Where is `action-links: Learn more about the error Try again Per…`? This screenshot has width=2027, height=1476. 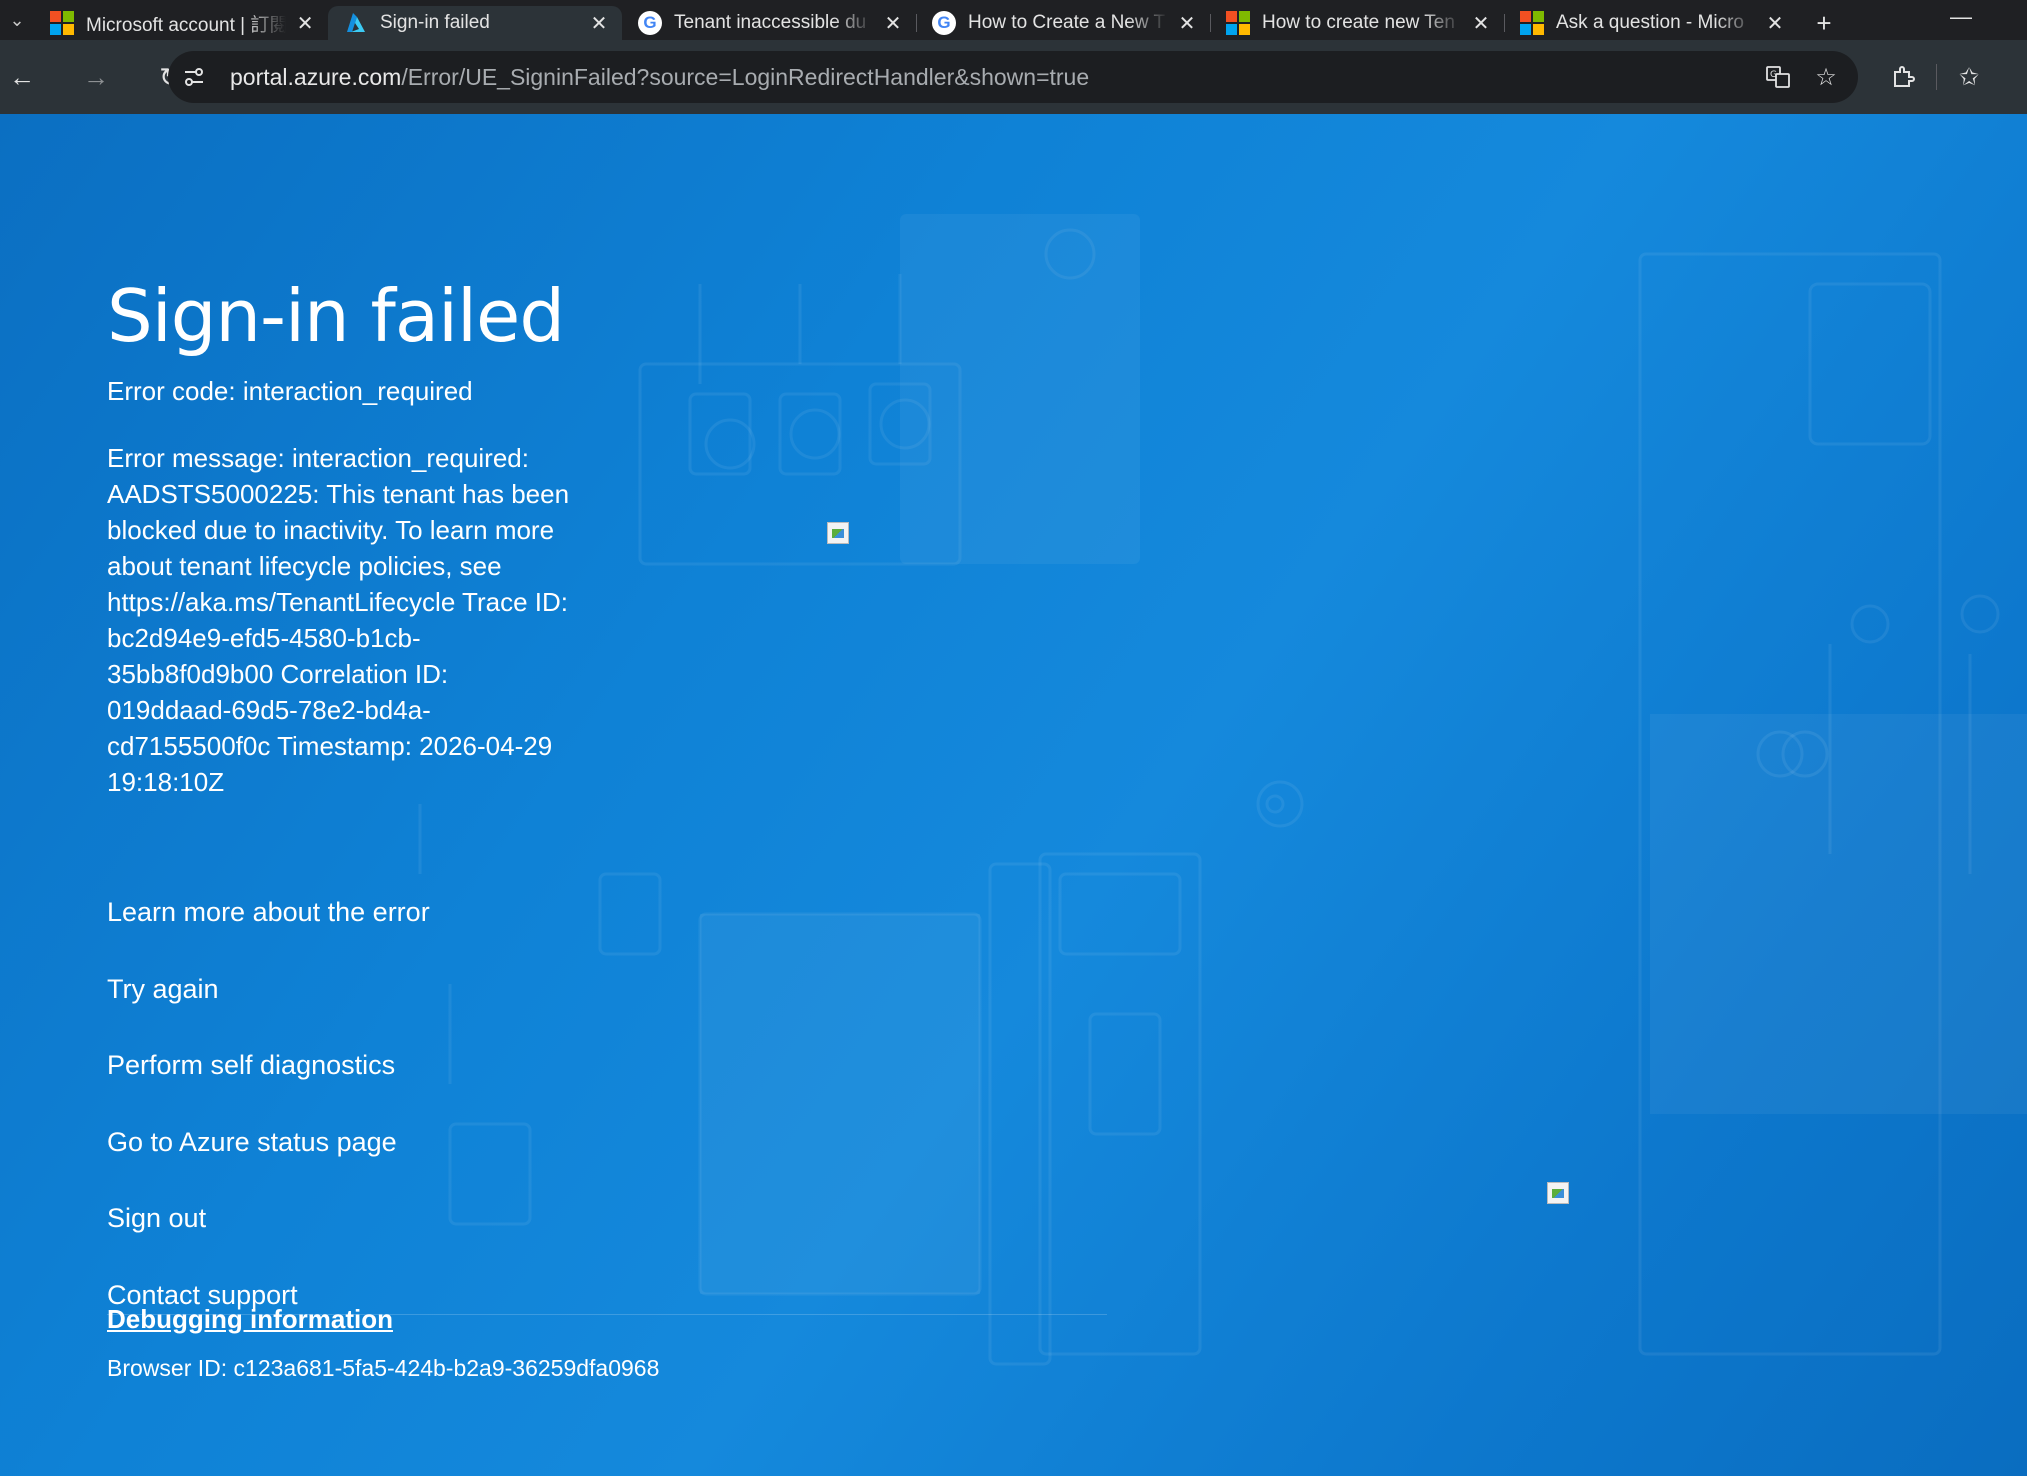 action-links: Learn more about the error Try again Per… is located at coordinates (268, 1103).